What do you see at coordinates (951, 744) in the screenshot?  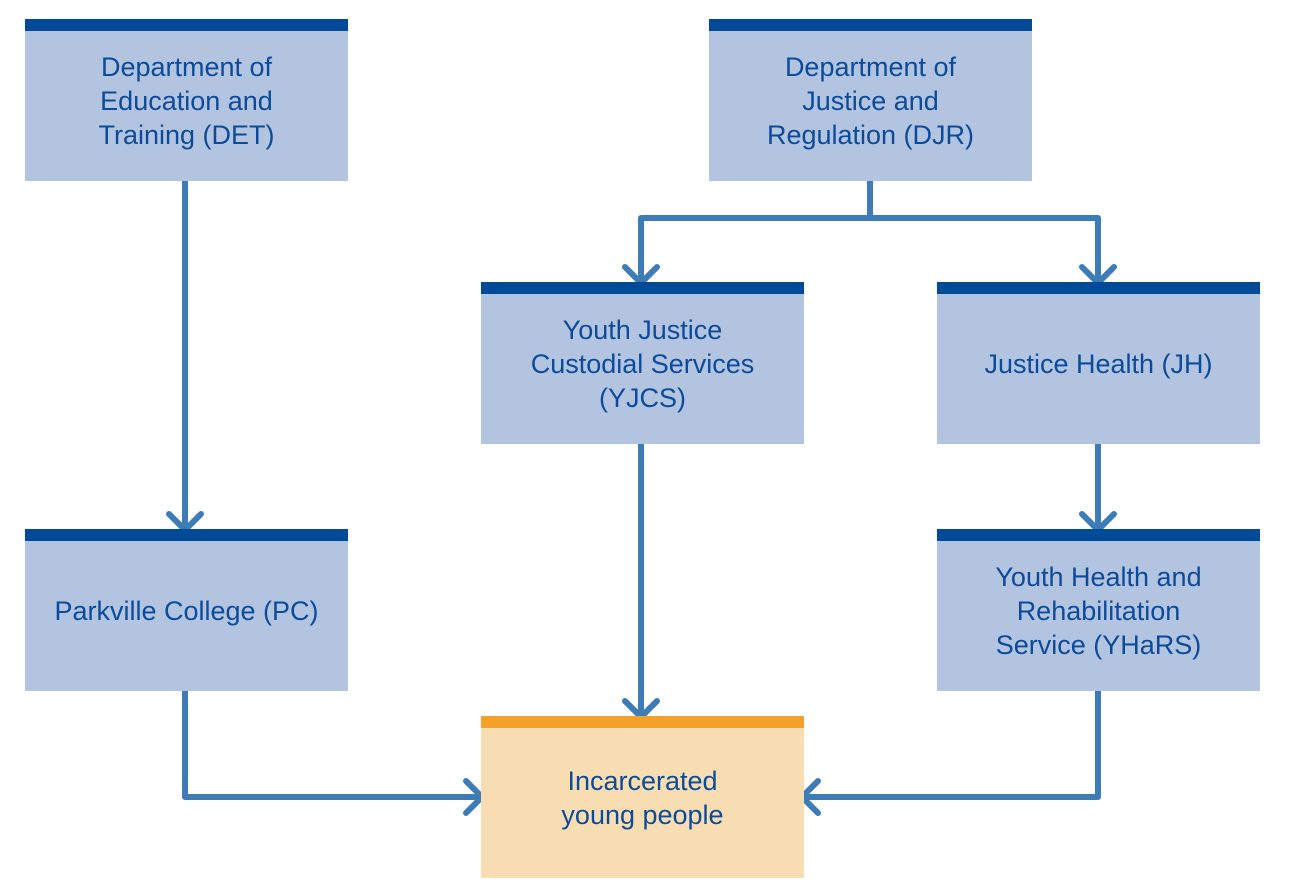 I see `arrow-yhars-to-iyp` at bounding box center [951, 744].